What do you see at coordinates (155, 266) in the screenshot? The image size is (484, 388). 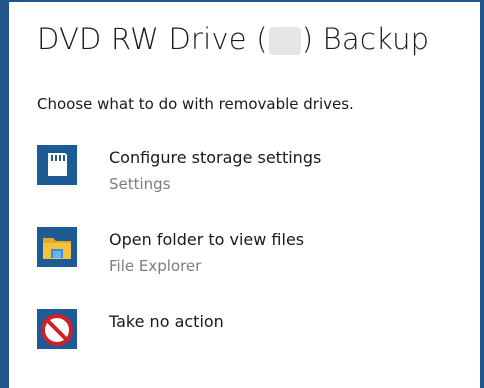 I see `option-sublabel: File Explorer` at bounding box center [155, 266].